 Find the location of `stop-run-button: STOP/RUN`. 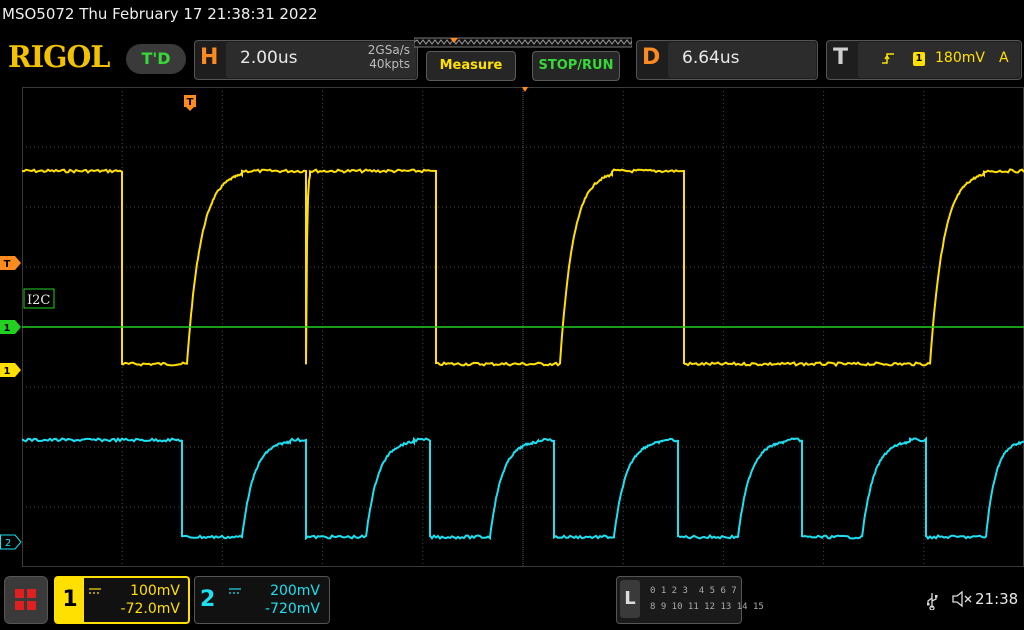

stop-run-button: STOP/RUN is located at coordinates (576, 66).